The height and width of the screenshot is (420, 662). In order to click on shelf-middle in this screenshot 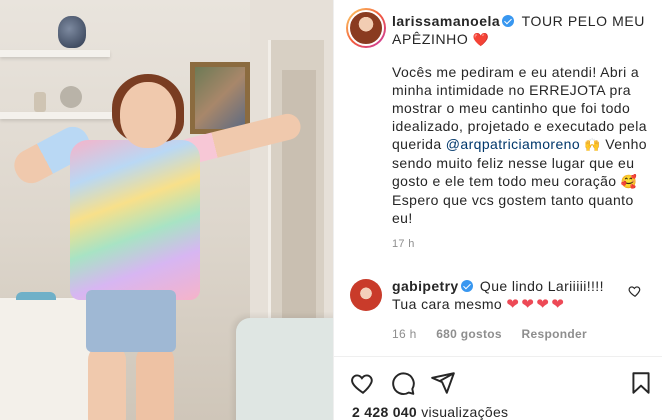, I will do `click(56, 115)`.